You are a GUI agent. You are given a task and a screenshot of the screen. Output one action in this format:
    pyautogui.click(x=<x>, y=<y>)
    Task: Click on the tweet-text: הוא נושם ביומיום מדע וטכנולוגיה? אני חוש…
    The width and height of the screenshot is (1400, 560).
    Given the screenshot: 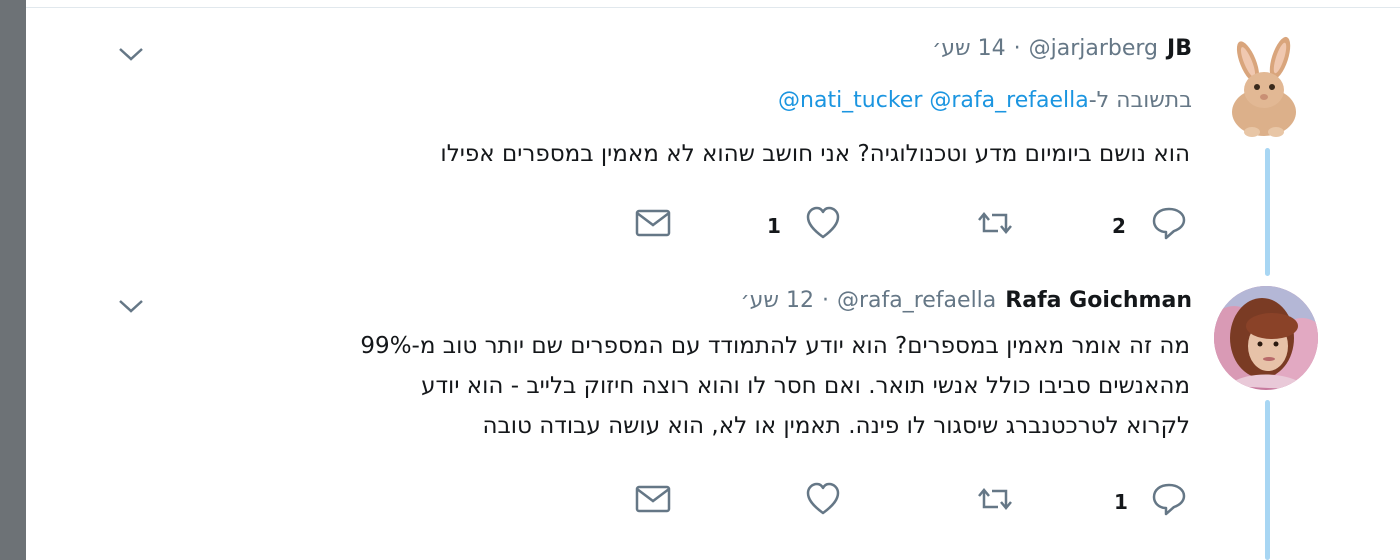 What is the action you would take?
    pyautogui.click(x=815, y=154)
    